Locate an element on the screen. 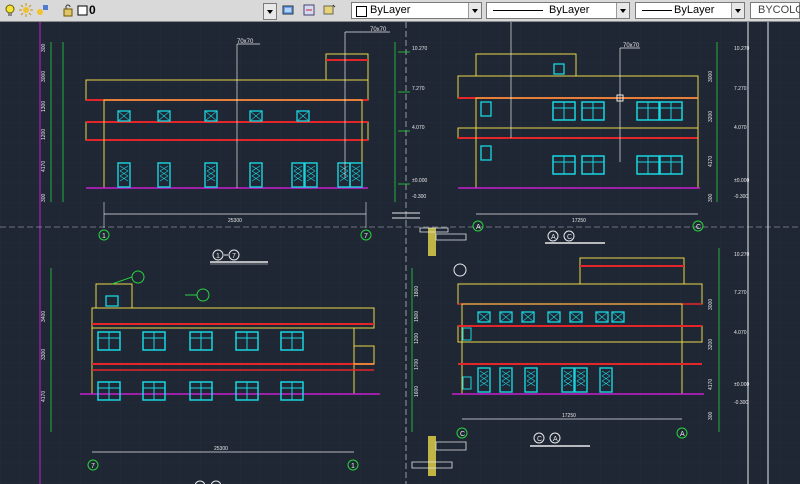 This screenshot has width=800, height=484. elev1-level-0: 10.270 is located at coordinates (420, 49).